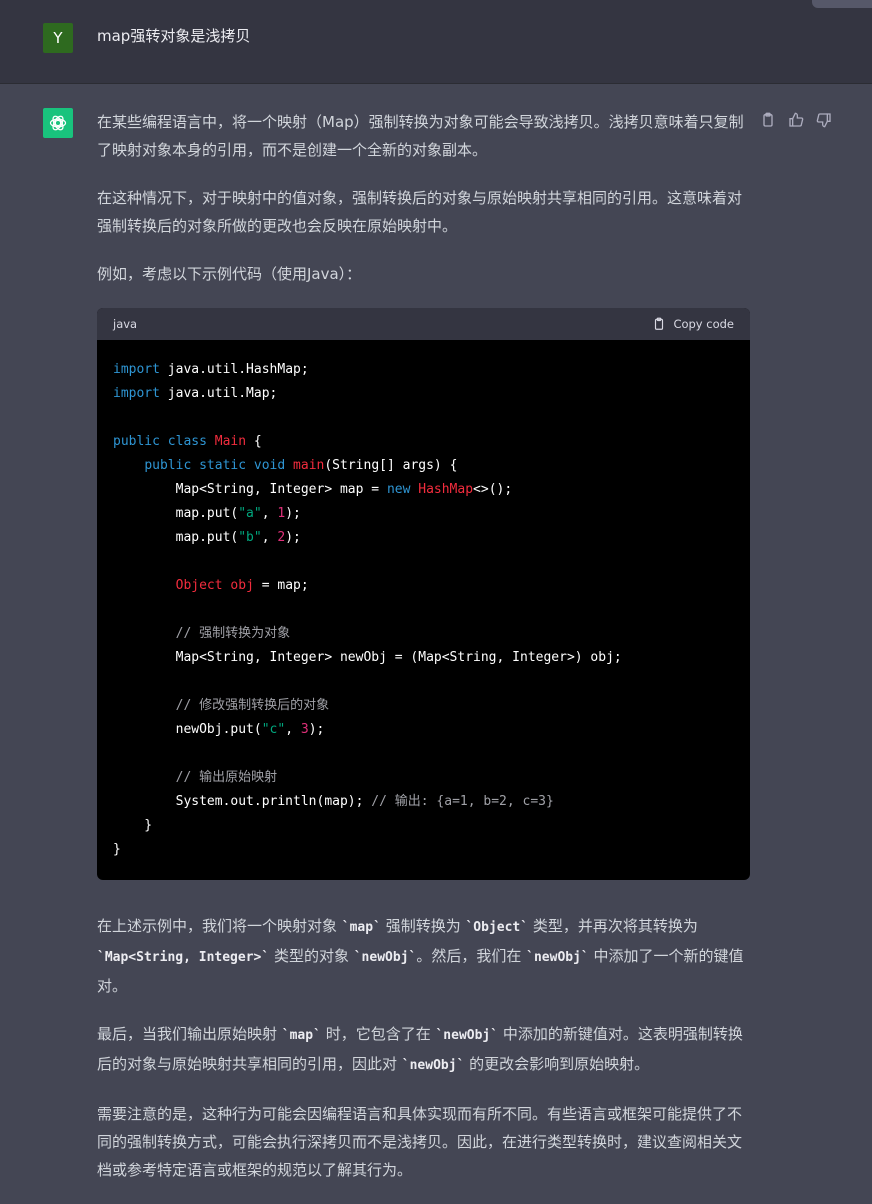 This screenshot has height=1204, width=872. Describe the element at coordinates (436, 42) in the screenshot. I see `user-message-row: Y map强转对象是浅拷贝` at that location.